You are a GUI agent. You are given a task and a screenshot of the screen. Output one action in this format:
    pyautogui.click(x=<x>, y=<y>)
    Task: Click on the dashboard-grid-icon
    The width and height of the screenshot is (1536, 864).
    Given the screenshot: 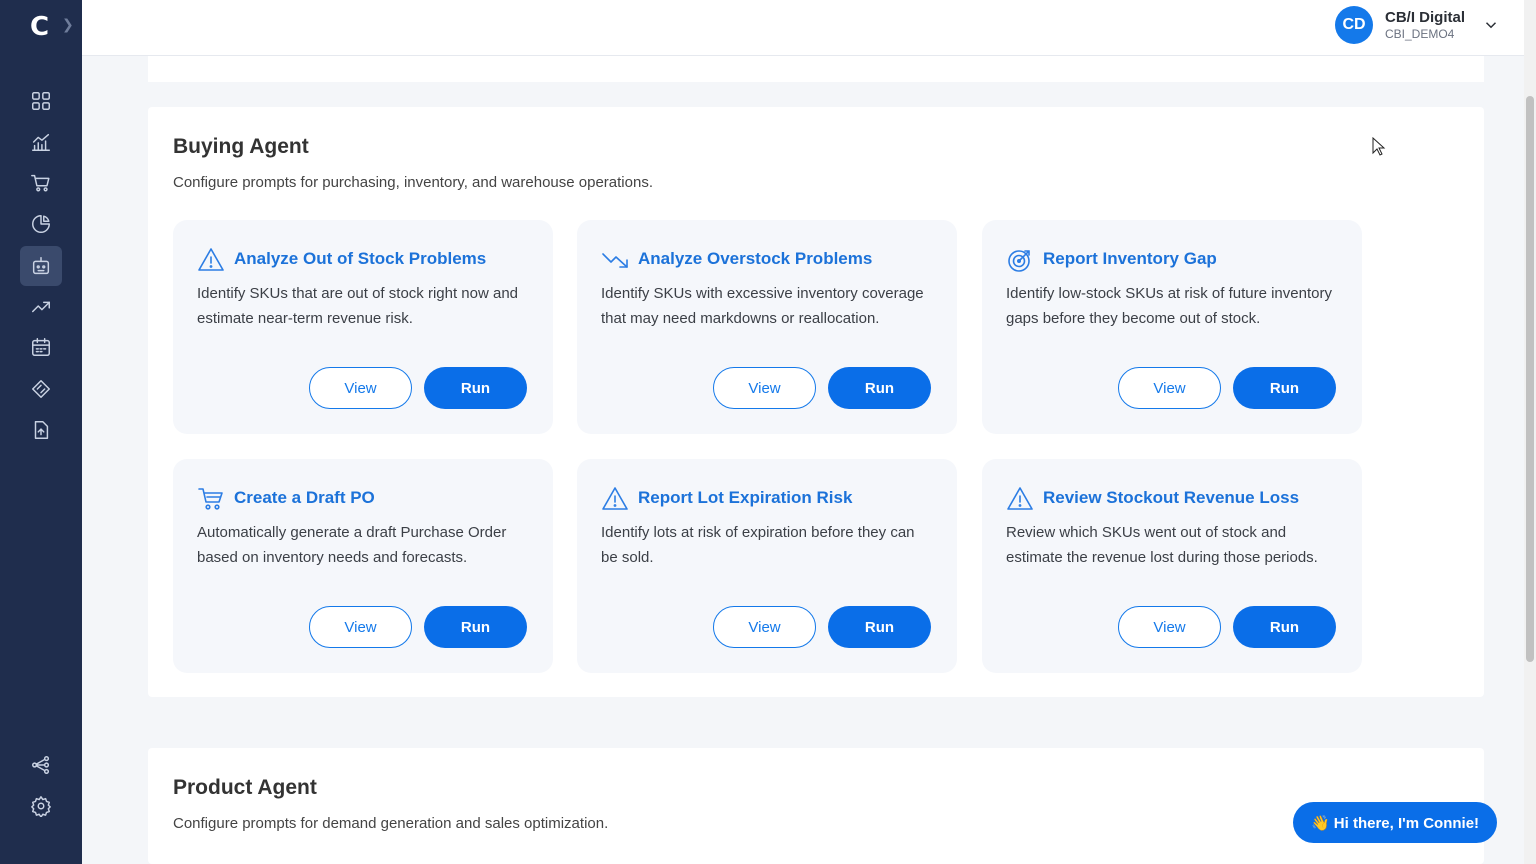 What is the action you would take?
    pyautogui.click(x=41, y=101)
    